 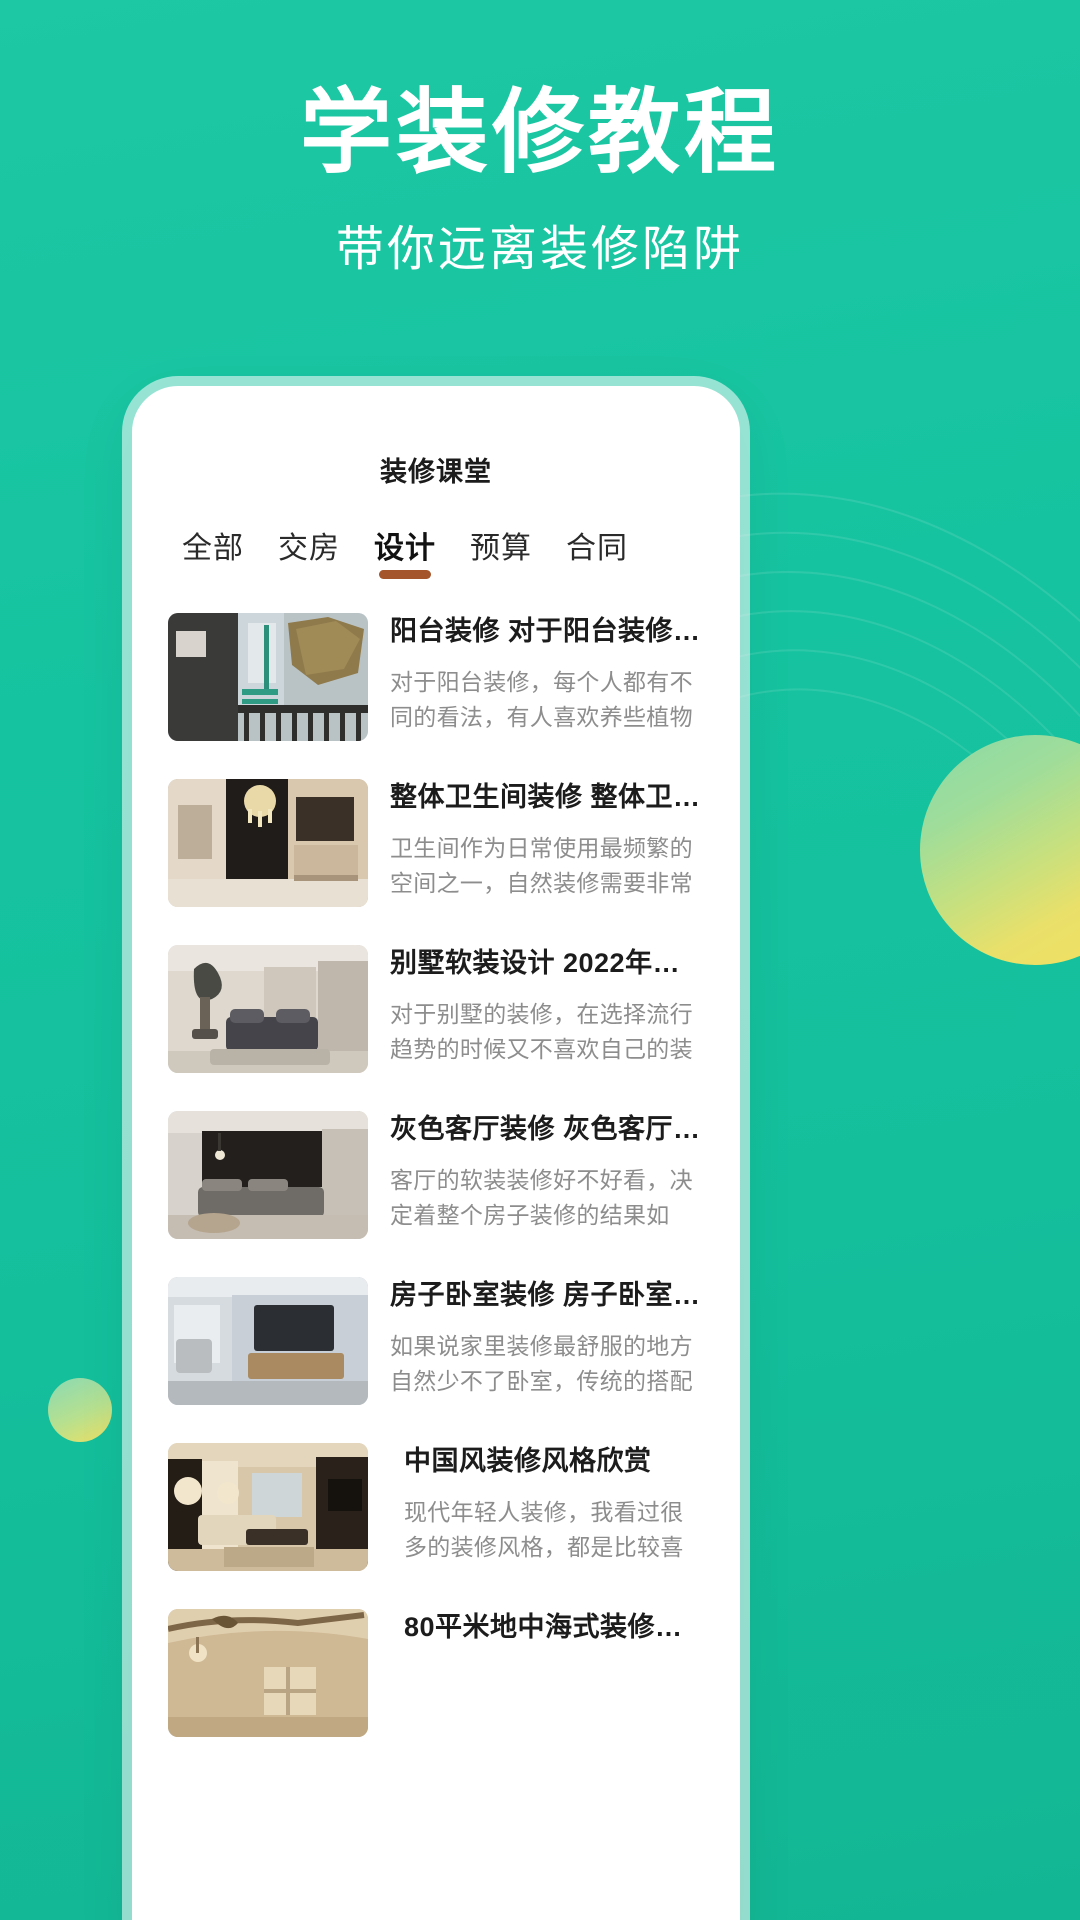 What do you see at coordinates (309, 548) in the screenshot?
I see `tab-label: 交房` at bounding box center [309, 548].